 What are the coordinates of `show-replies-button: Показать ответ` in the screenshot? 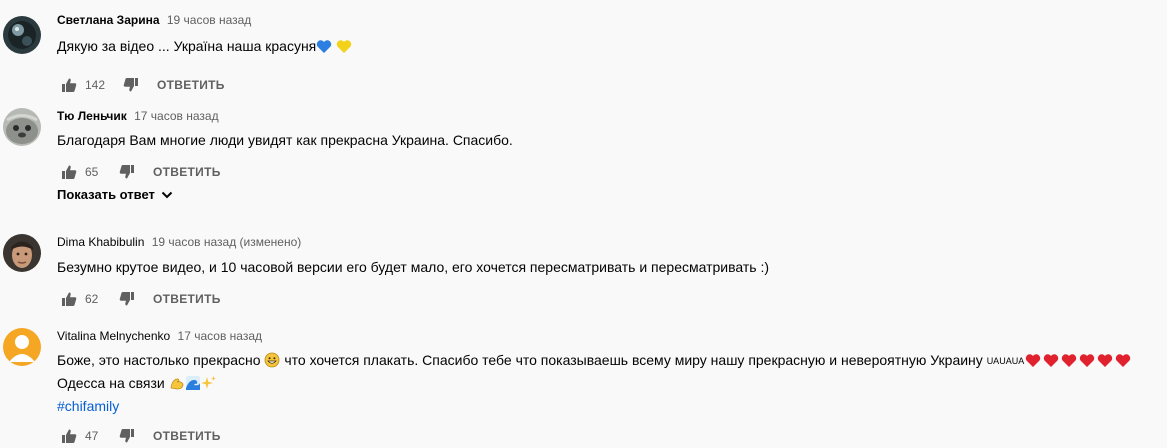 It's located at (115, 194).